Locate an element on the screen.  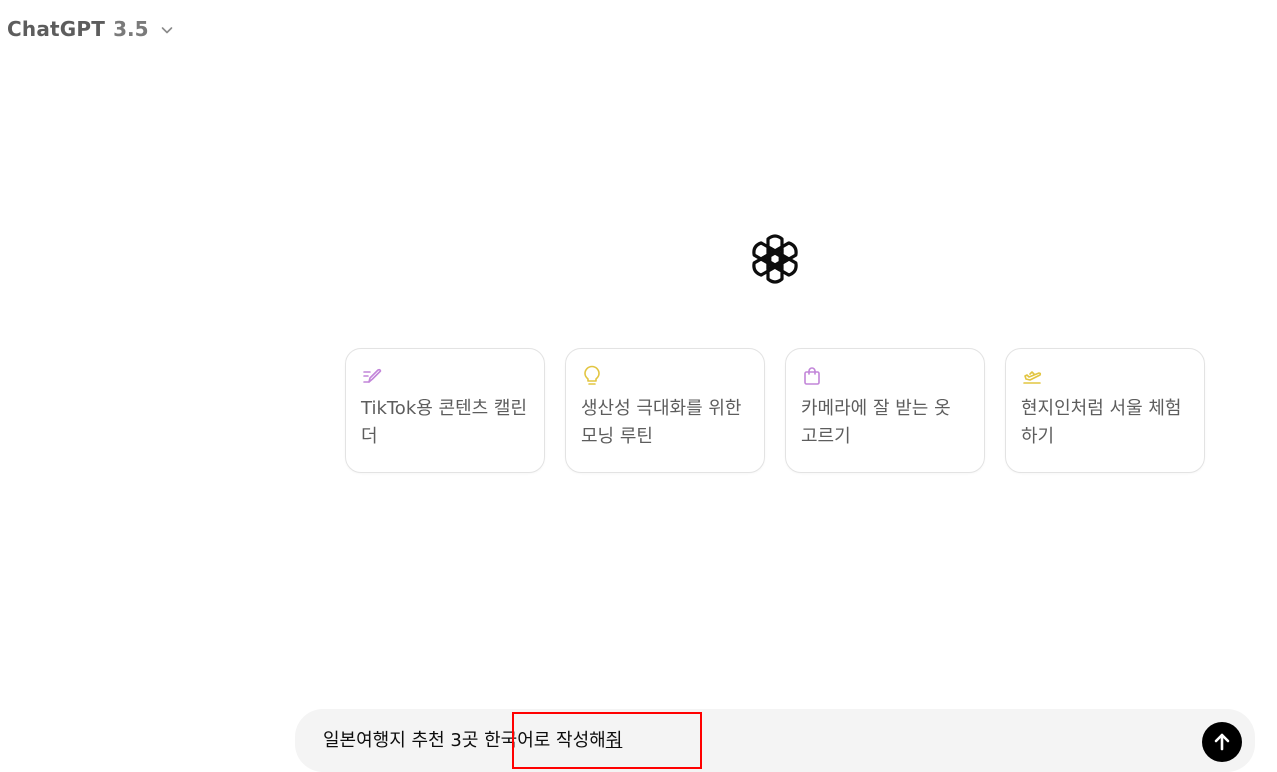
model-selector: ChatGPT 3.5 is located at coordinates (91, 29).